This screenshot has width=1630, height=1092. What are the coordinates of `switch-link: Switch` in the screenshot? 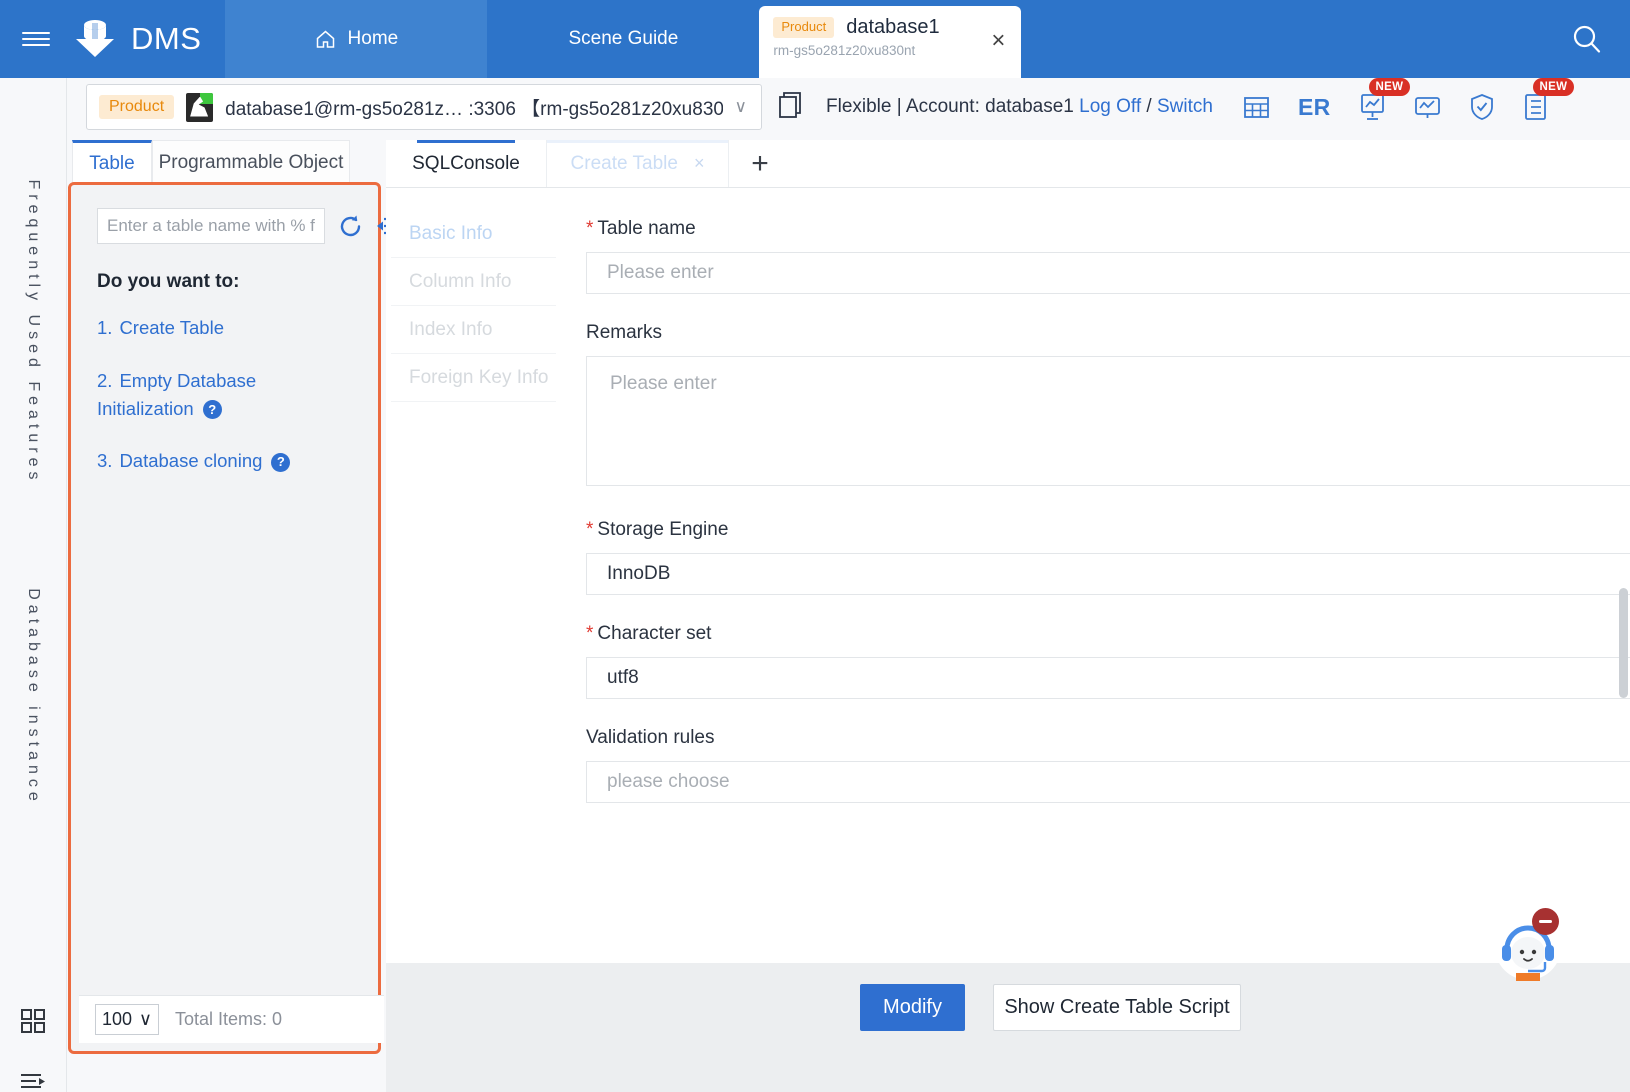 It's located at (1185, 106).